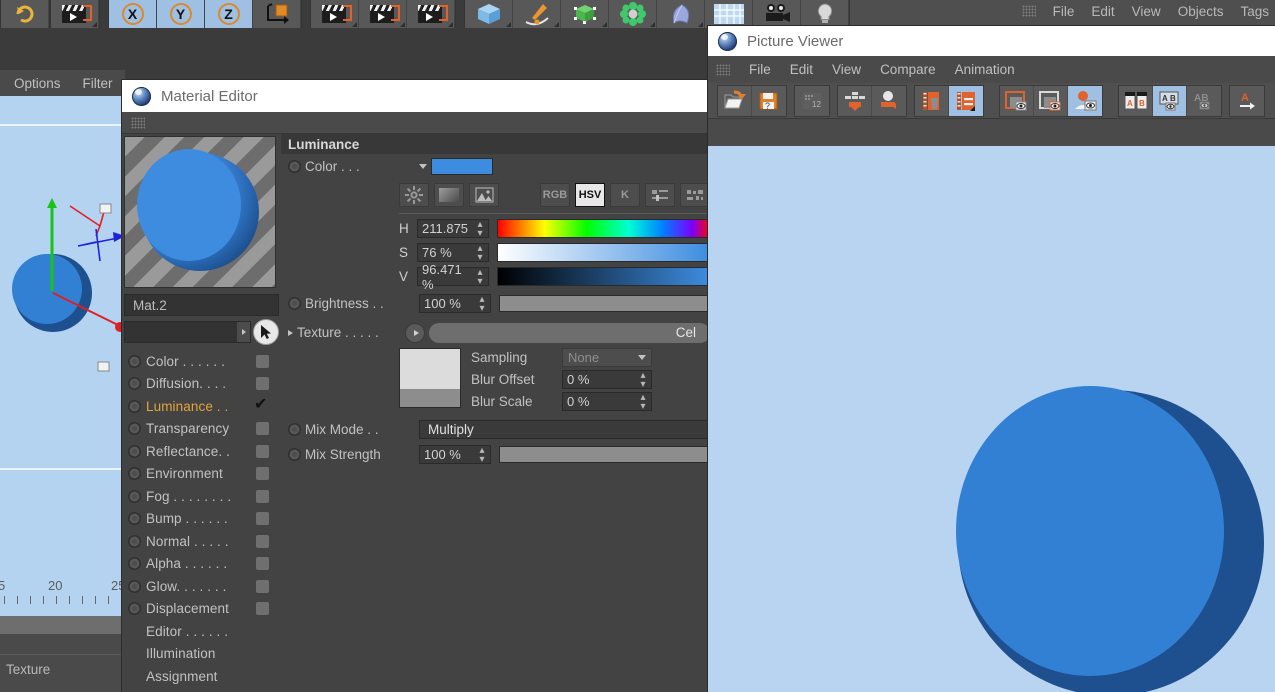 This screenshot has height=692, width=1275. Describe the element at coordinates (480, 228) in the screenshot. I see `hue-spinner-icon: ▴ ▾` at that location.